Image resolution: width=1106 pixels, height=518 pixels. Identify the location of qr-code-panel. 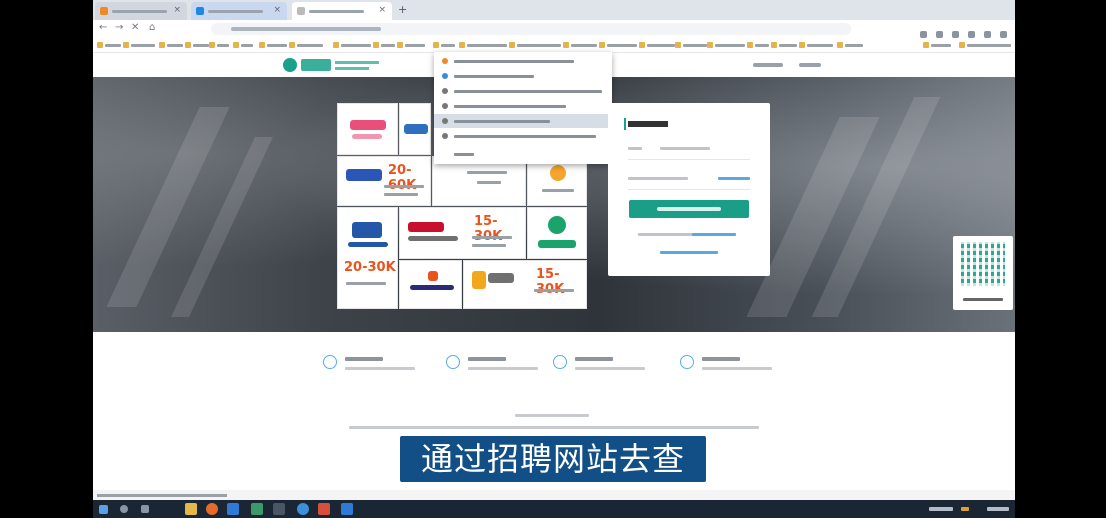
(983, 273).